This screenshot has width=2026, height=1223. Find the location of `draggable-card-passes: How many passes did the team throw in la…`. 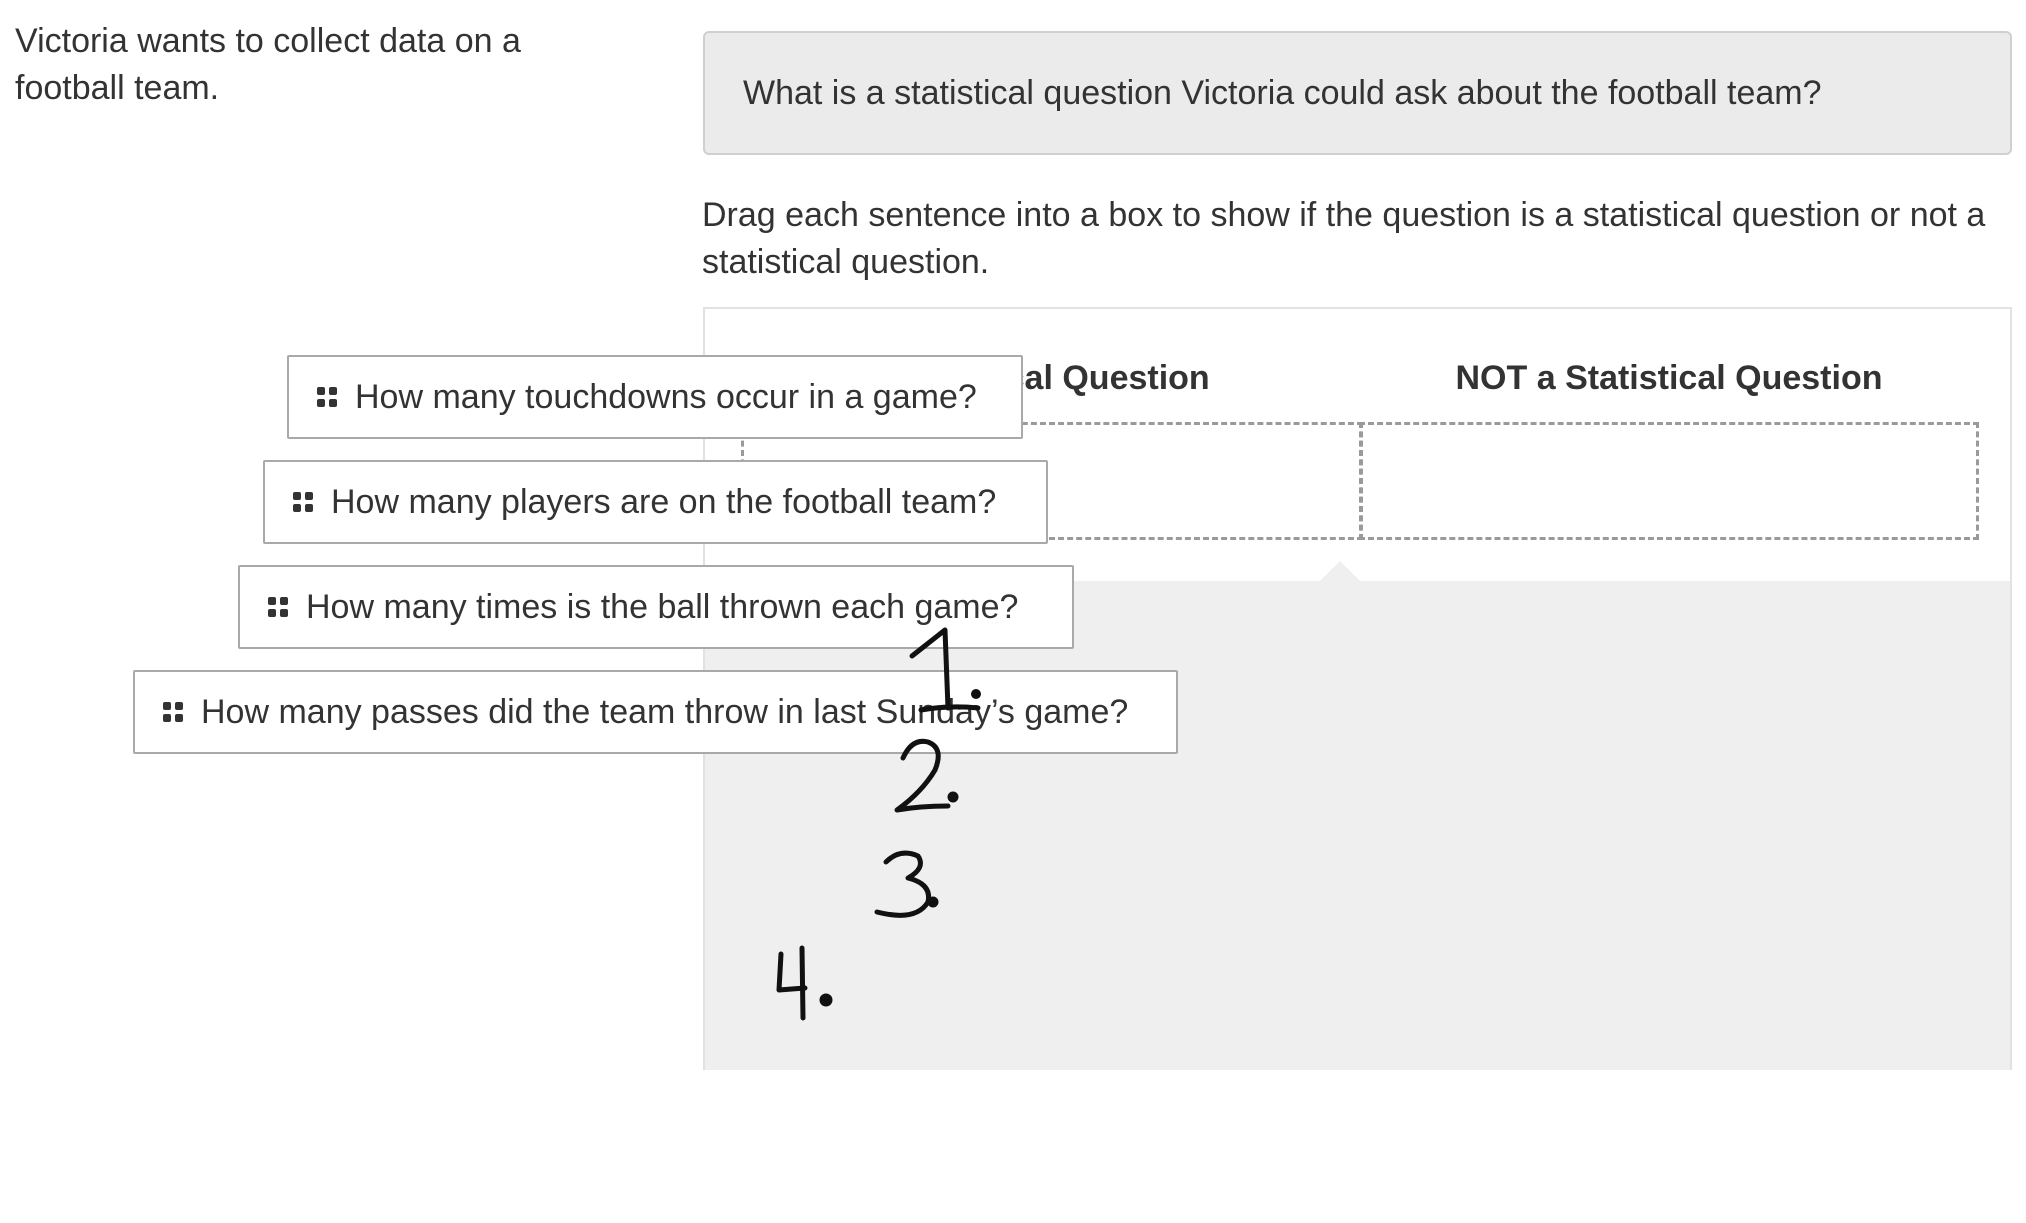

draggable-card-passes: How many passes did the team throw in la… is located at coordinates (655, 712).